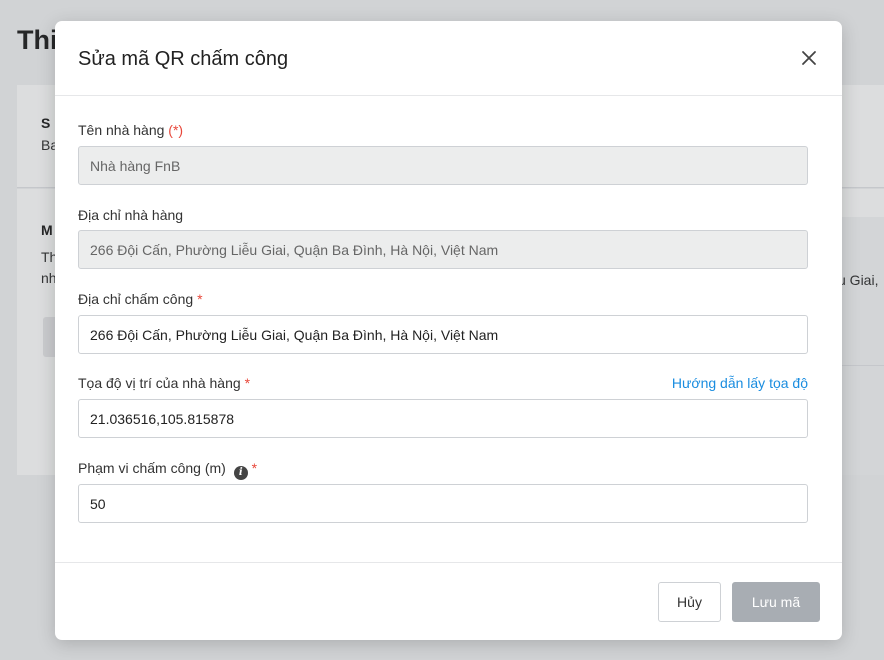 The height and width of the screenshot is (660, 884). Describe the element at coordinates (131, 215) in the screenshot. I see `restaurant-address-label: Địa chỉ nhà hàng` at that location.